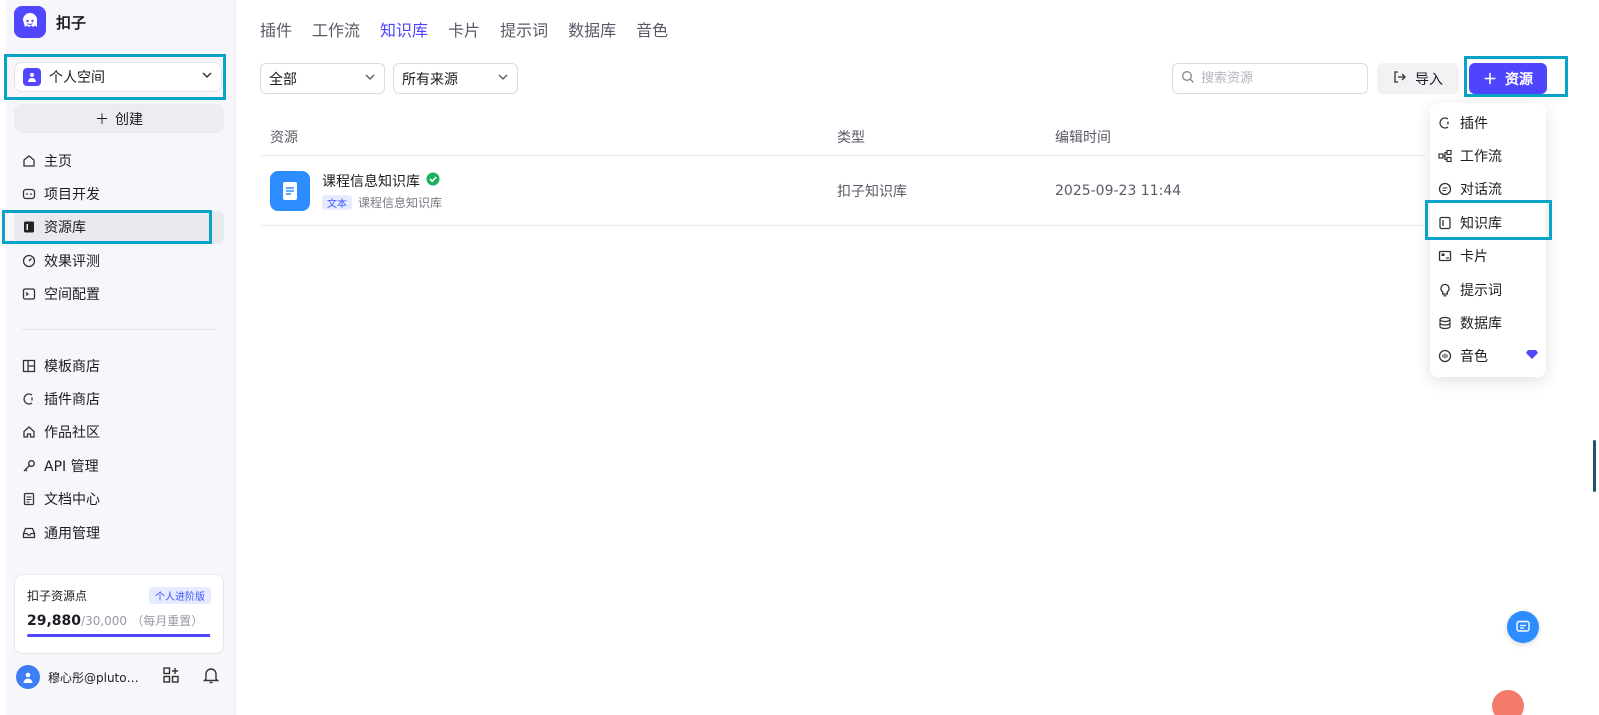  Describe the element at coordinates (1532, 356) in the screenshot. I see `premium-diamond-icon` at that location.